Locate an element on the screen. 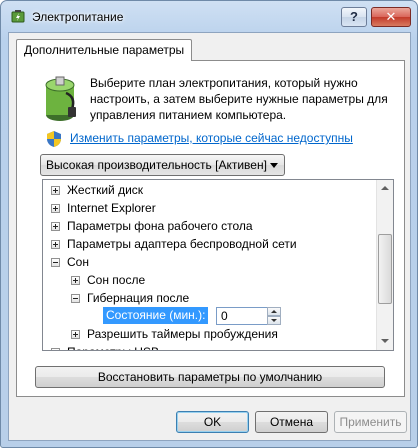 The width and height of the screenshot is (418, 448). scrollbar-thumb is located at coordinates (385, 269).